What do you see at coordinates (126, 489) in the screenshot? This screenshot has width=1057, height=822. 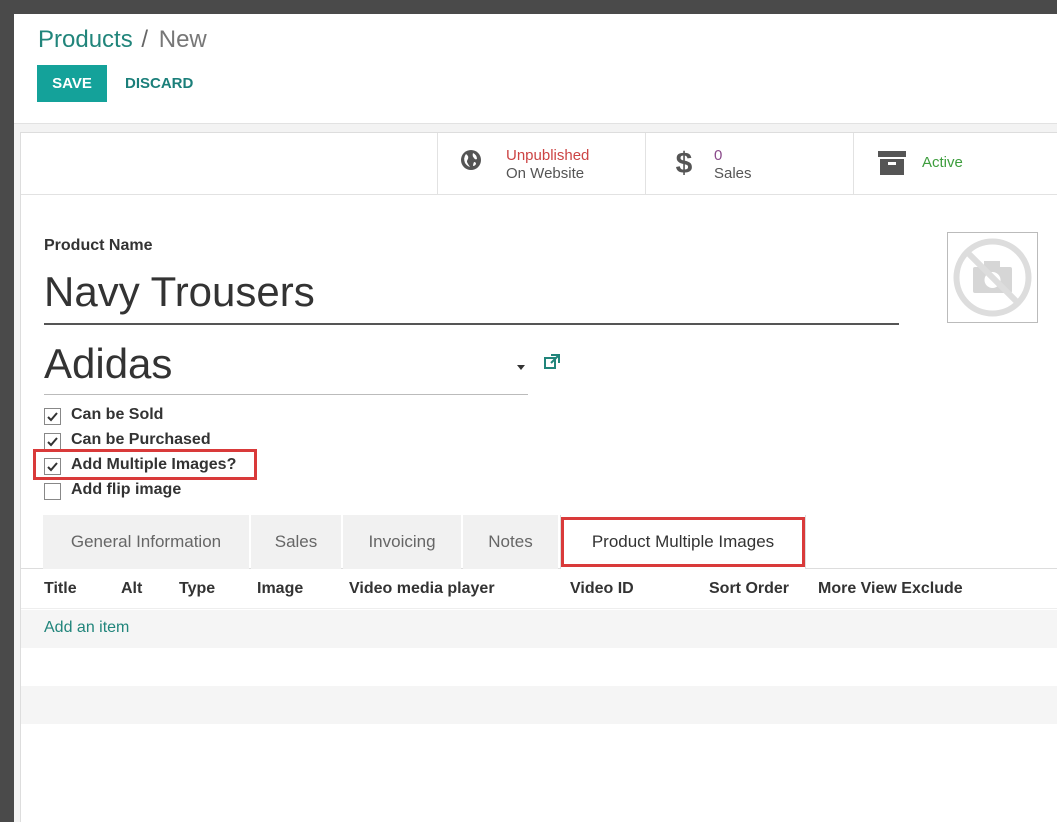 I see `add-flip-image-label: Add flip image` at bounding box center [126, 489].